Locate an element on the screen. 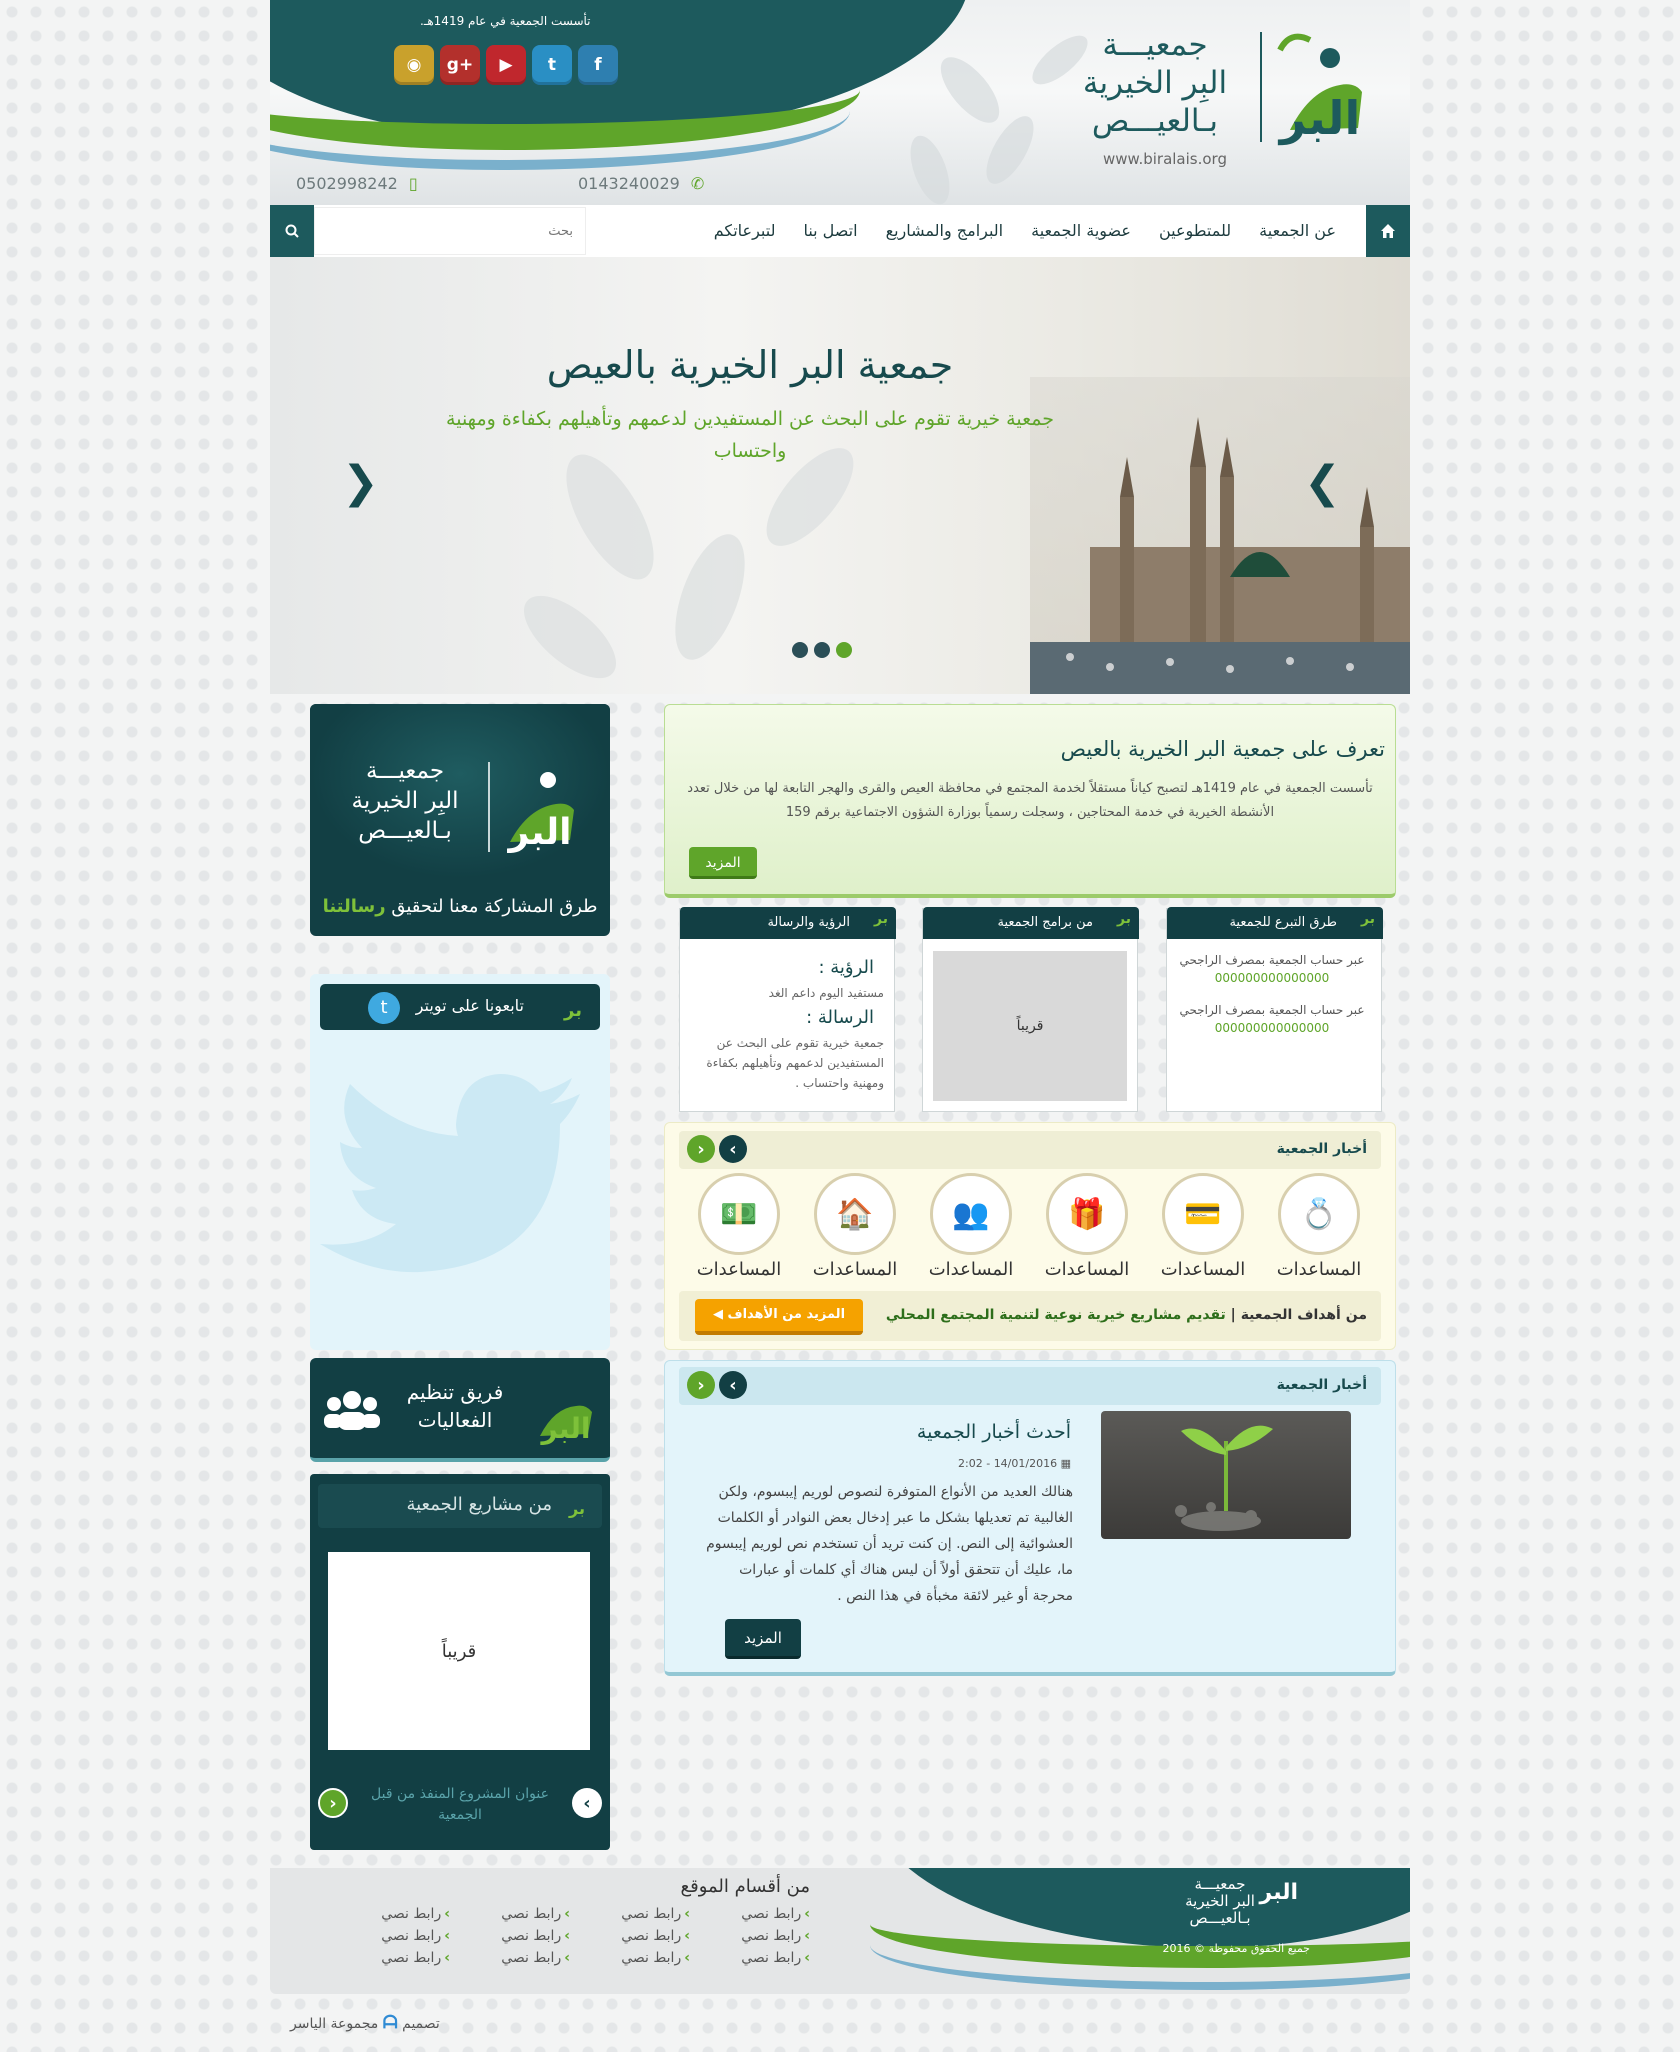 The image size is (1680, 2052). landline-phone-number: 0143240029 is located at coordinates (629, 183).